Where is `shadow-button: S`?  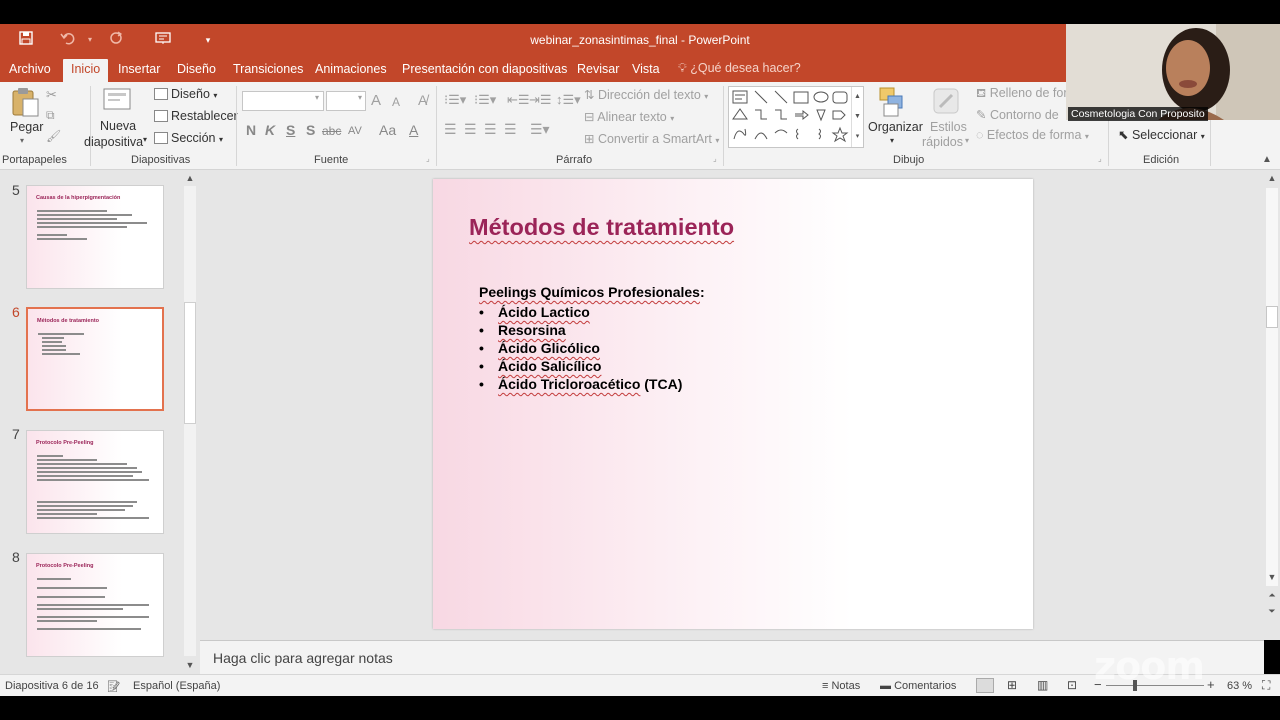 shadow-button: S is located at coordinates (310, 130).